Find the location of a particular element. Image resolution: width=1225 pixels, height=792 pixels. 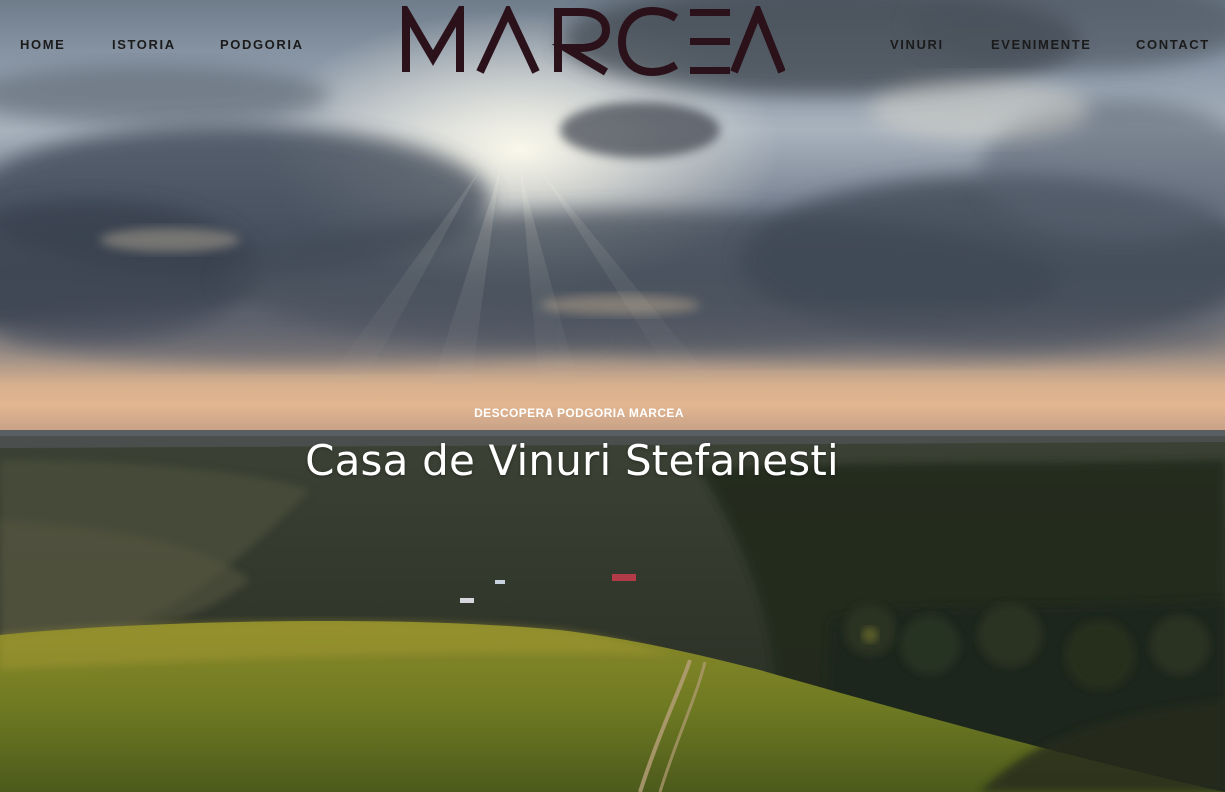

nav-contact-link: CONTACT is located at coordinates (1173, 44).